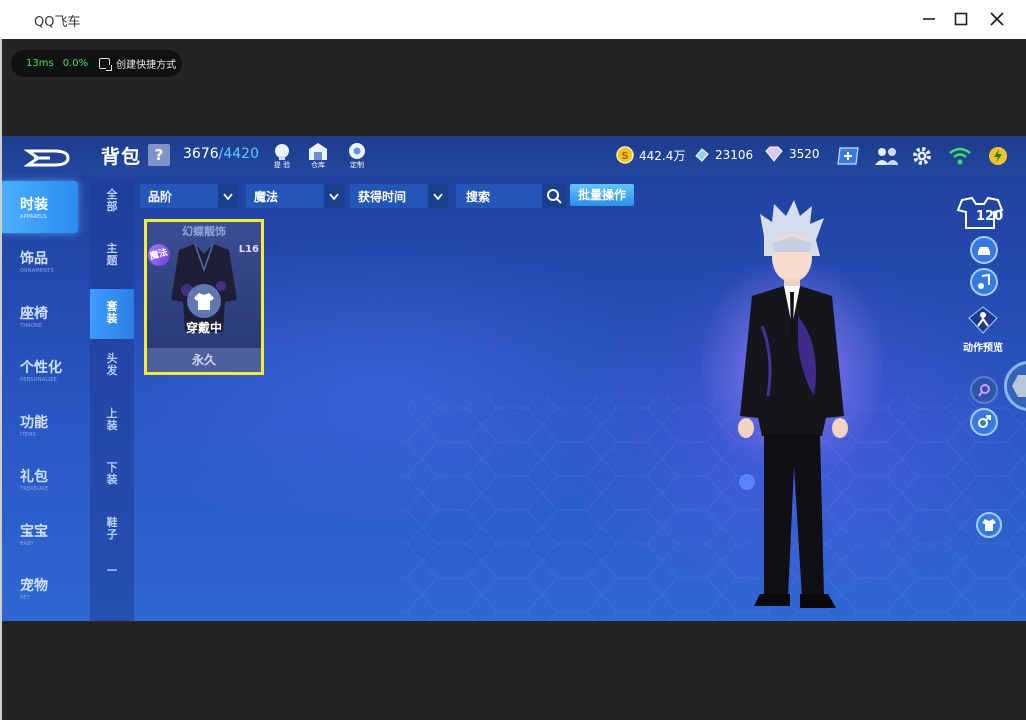 Image resolution: width=1026 pixels, height=720 pixels. I want to click on item-level: L16, so click(248, 249).